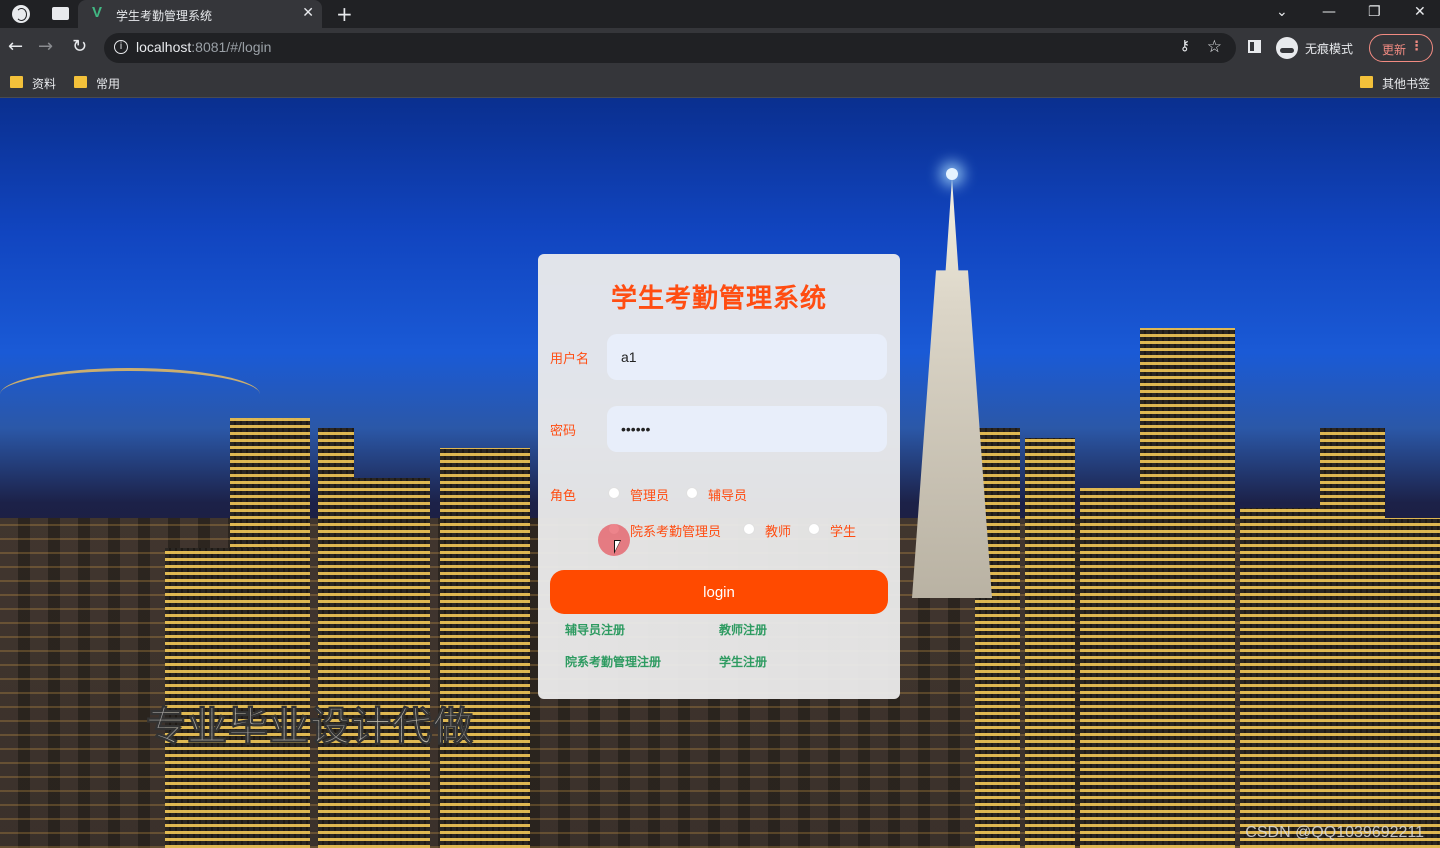 This screenshot has width=1440, height=848. I want to click on key-icon: ⚷, so click(1185, 46).